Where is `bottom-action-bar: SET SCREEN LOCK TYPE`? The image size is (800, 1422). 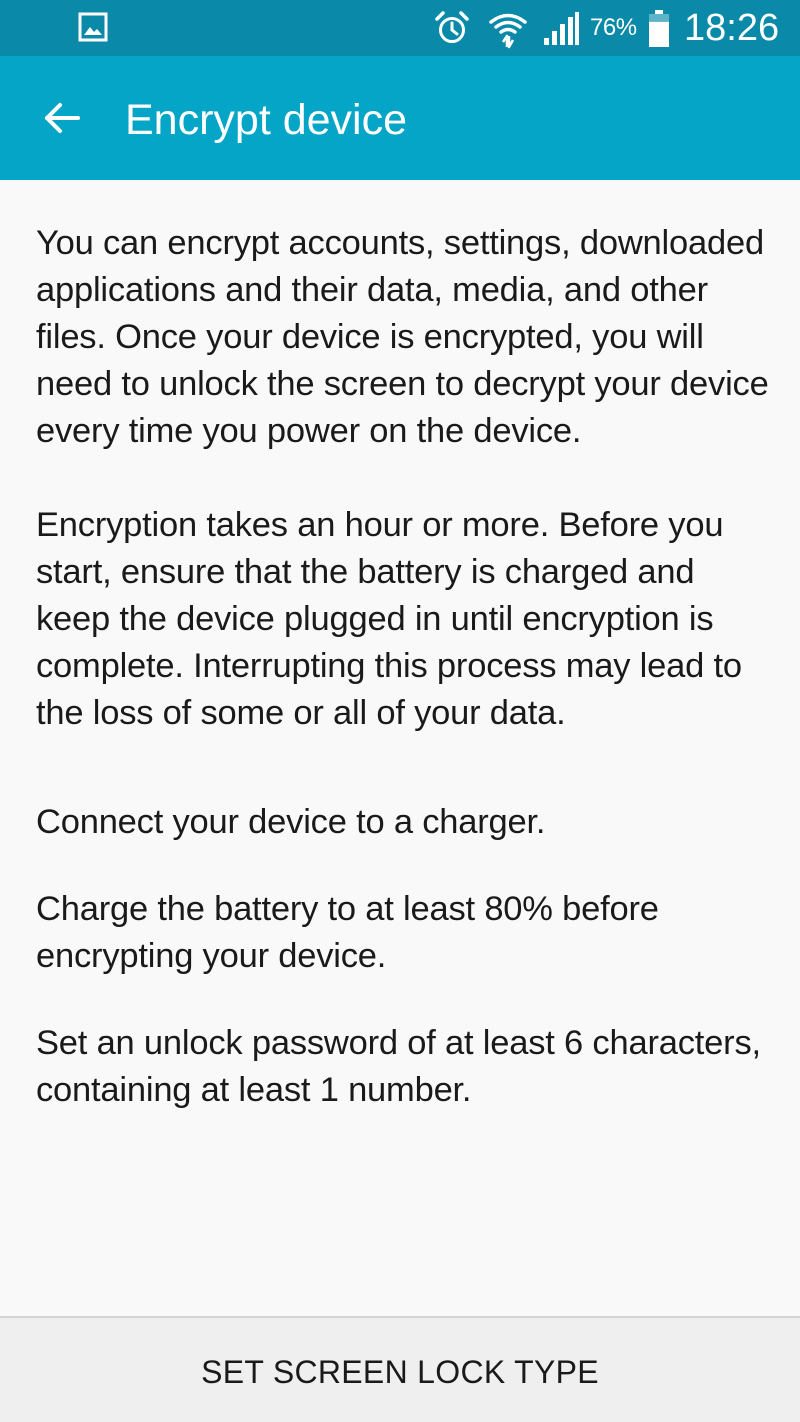
bottom-action-bar: SET SCREEN LOCK TYPE is located at coordinates (400, 1369).